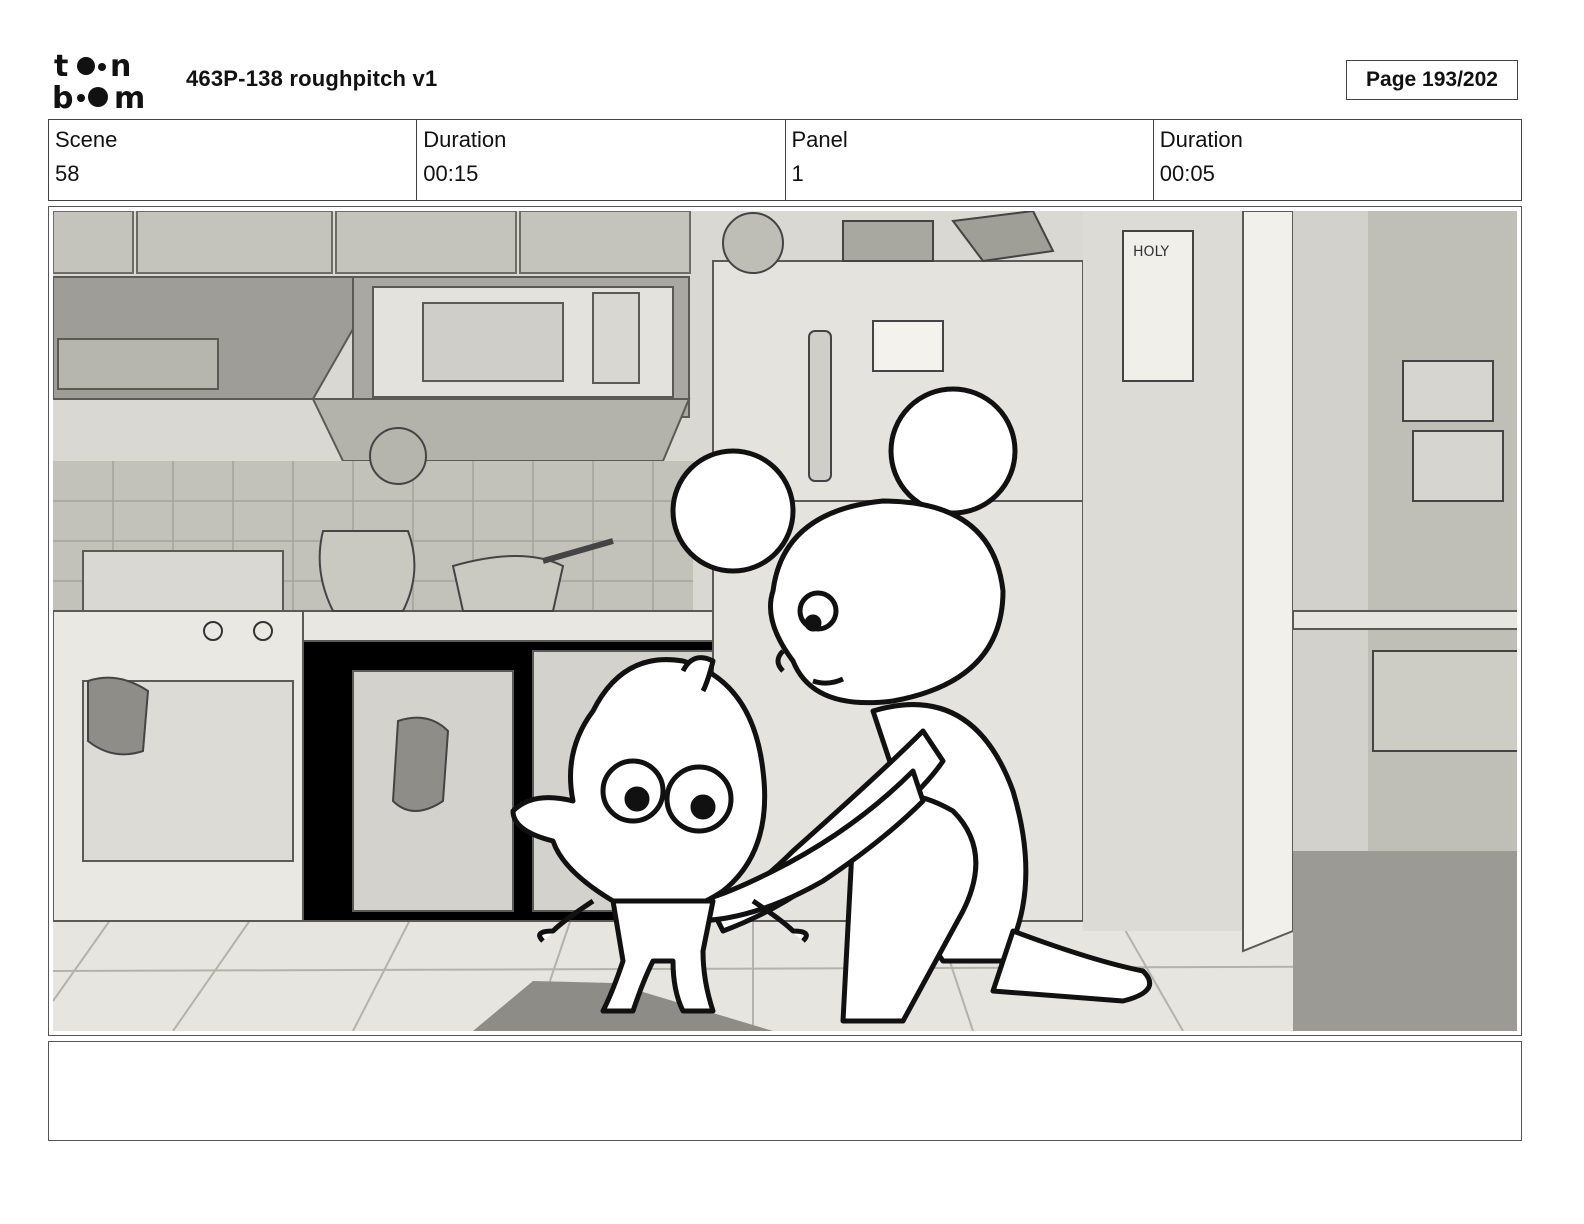  I want to click on svg-text: t, so click(61, 67).